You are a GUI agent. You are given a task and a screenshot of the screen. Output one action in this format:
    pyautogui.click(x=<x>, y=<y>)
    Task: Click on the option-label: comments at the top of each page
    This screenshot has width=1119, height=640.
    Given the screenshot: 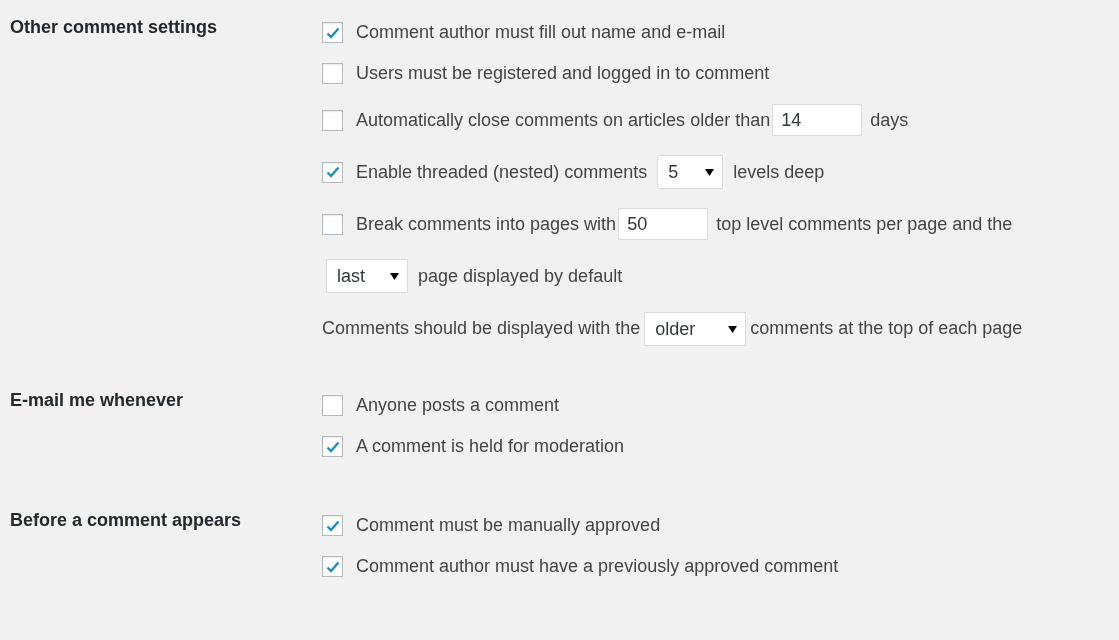 What is the action you would take?
    pyautogui.click(x=886, y=328)
    